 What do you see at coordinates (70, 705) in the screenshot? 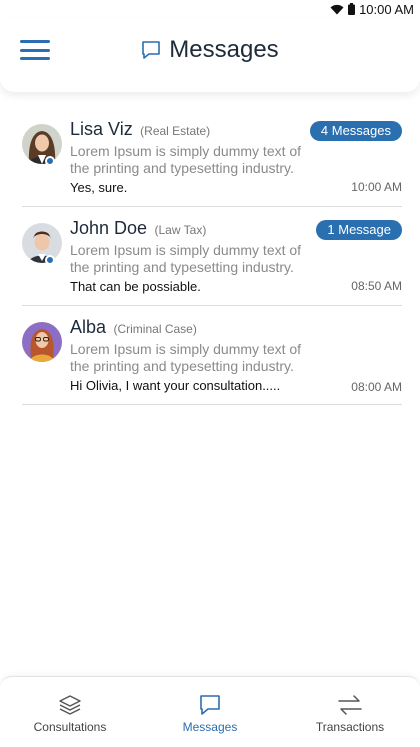
I see `layers-icon` at bounding box center [70, 705].